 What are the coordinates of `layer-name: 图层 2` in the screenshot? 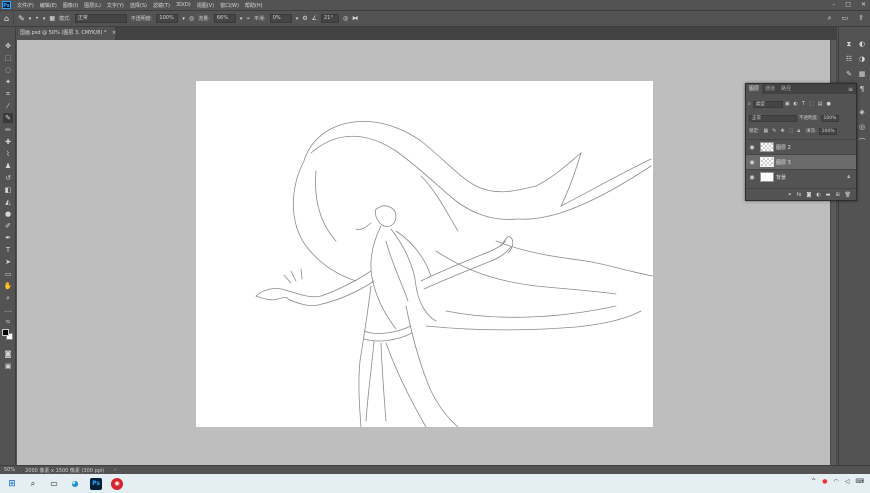 It's located at (783, 147).